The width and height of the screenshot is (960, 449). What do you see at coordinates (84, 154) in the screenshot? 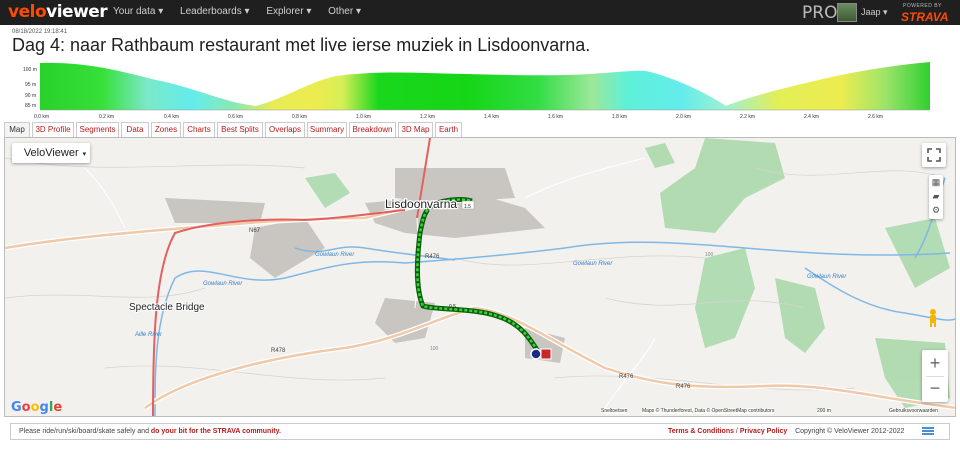
I see `chevron-down-icon: ▾` at bounding box center [84, 154].